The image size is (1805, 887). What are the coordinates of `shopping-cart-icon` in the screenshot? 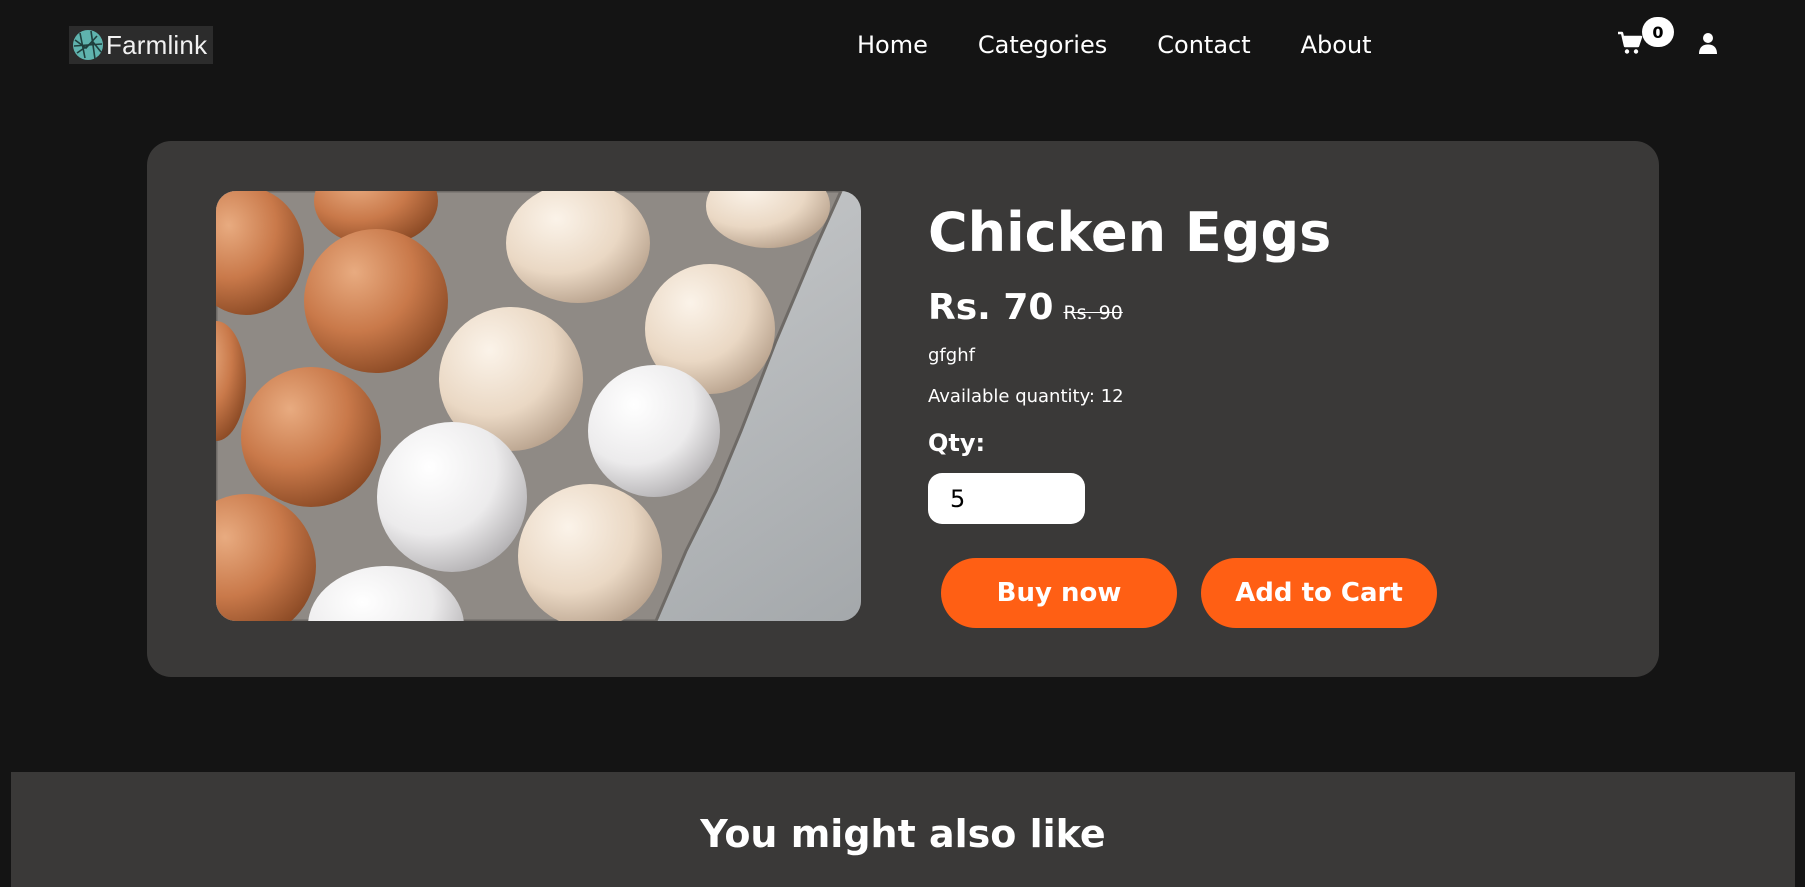 It's located at (1630, 43).